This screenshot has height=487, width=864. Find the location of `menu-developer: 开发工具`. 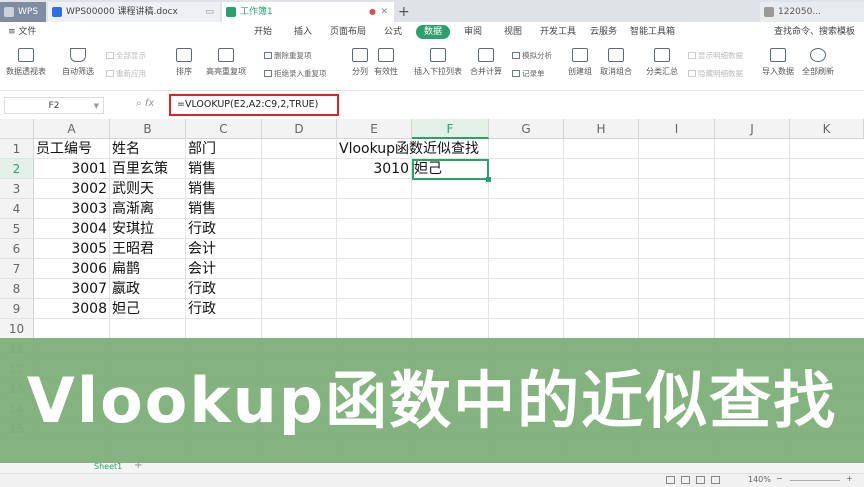

menu-developer: 开发工具 is located at coordinates (558, 32).